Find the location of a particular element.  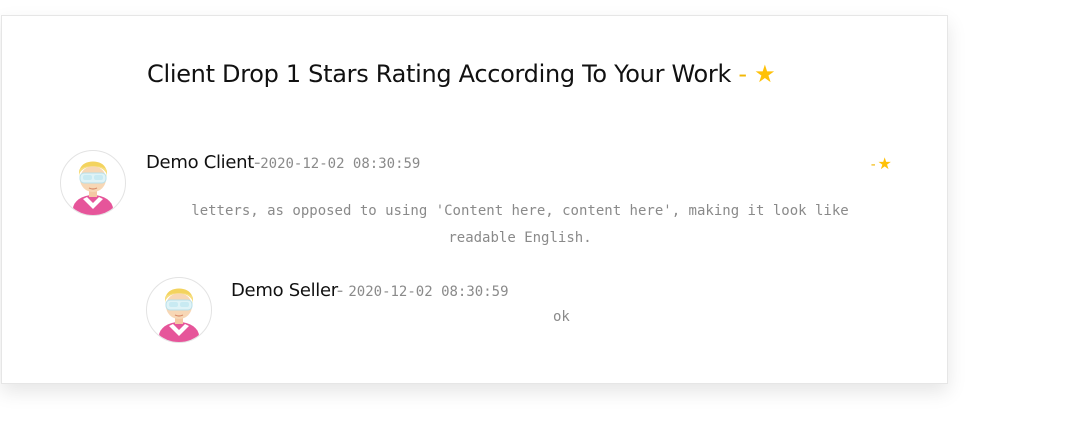

seller-name: Demo Seller is located at coordinates (284, 290).